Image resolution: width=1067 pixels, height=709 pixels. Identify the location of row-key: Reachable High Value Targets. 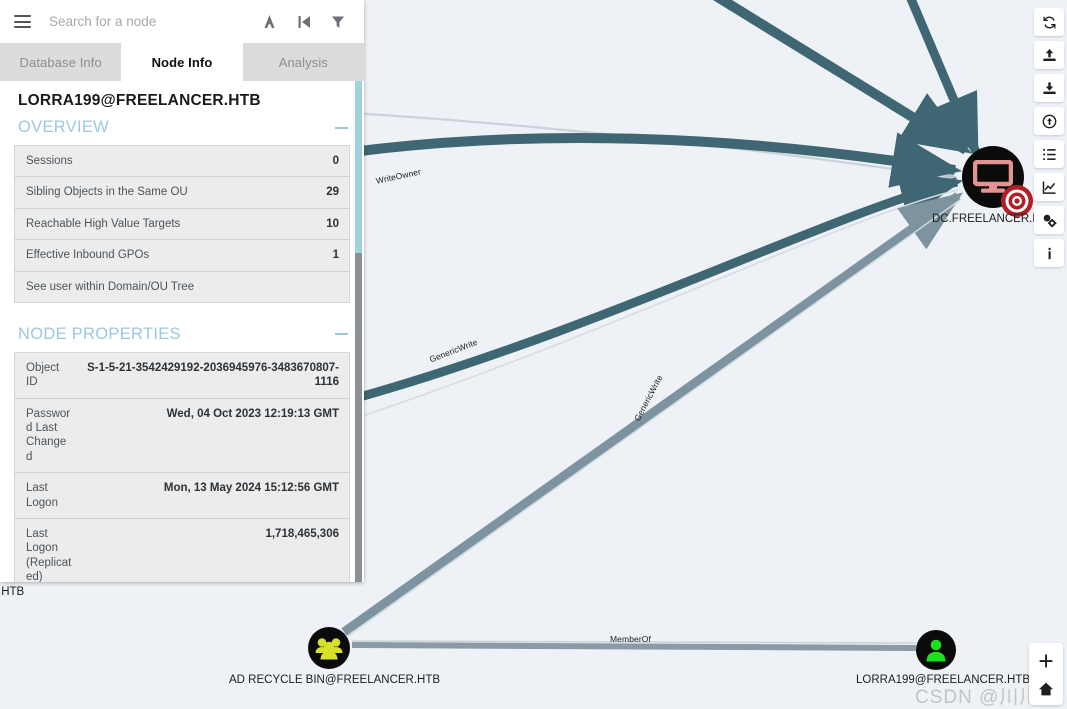
(103, 223).